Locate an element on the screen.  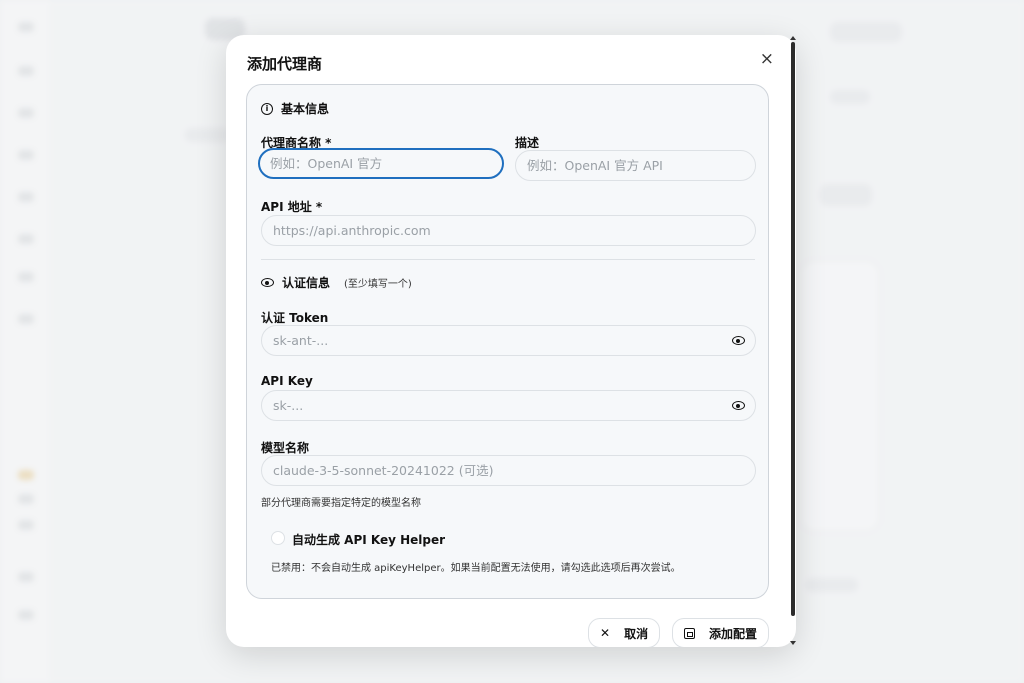
show-token-icon is located at coordinates (738, 340).